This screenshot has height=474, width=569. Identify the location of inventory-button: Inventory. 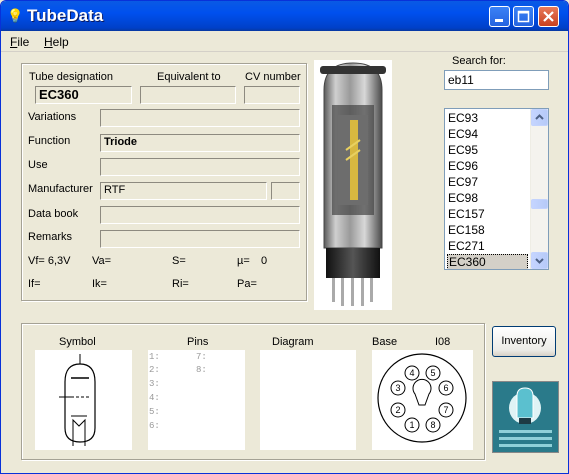
(524, 341).